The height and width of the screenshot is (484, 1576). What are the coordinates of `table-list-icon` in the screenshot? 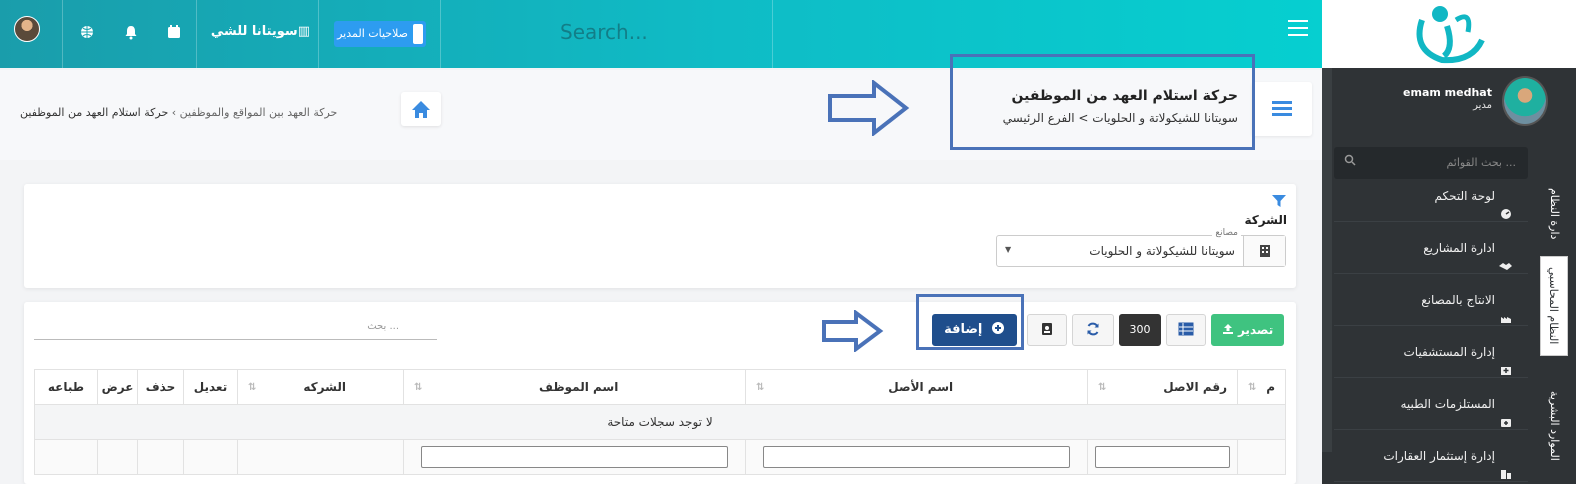 It's located at (1186, 329).